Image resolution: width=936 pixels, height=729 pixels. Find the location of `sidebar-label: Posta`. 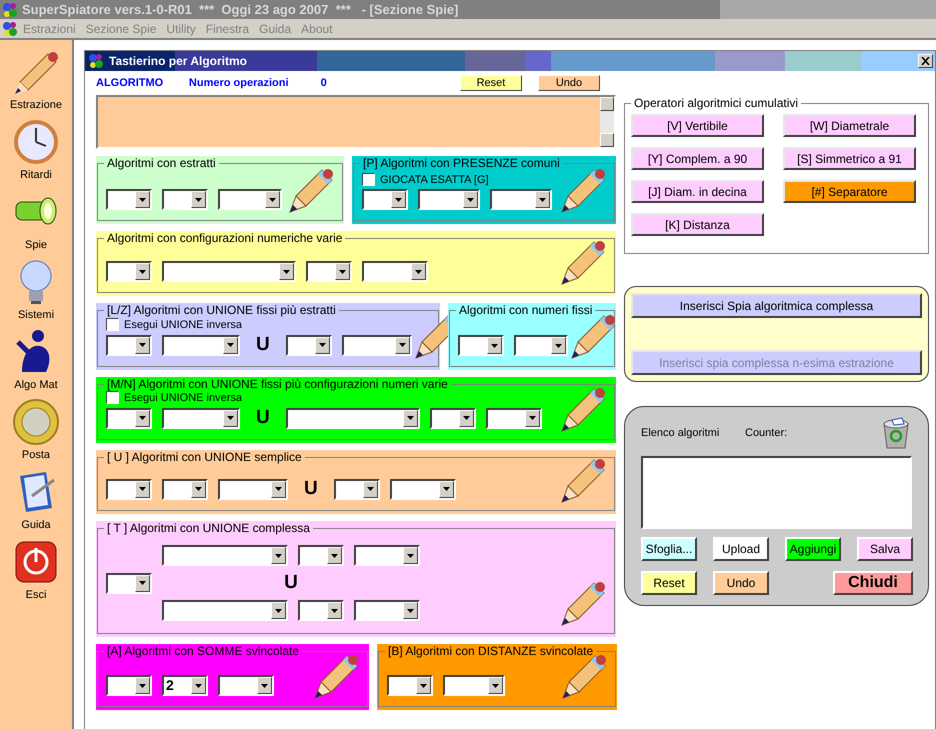

sidebar-label: Posta is located at coordinates (36, 455).